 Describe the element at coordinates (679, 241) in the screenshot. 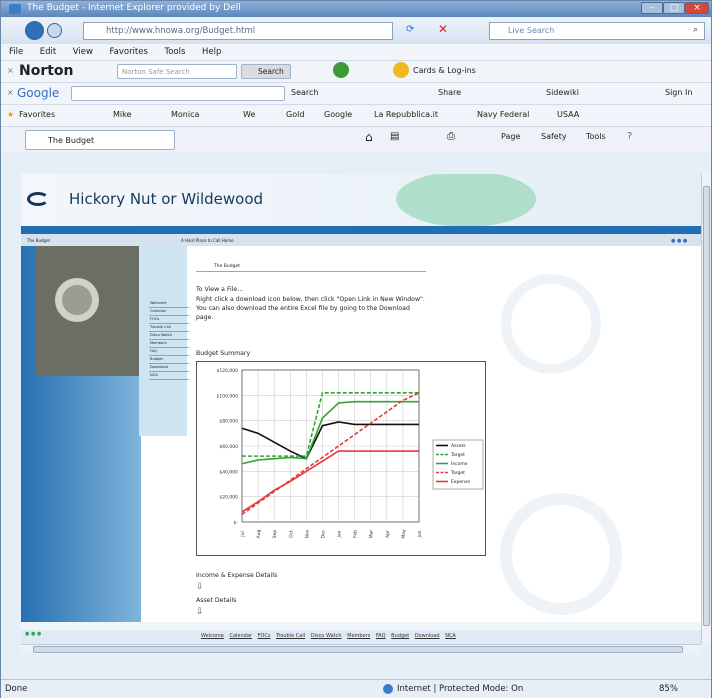

I see `crumb-dots: ● ● ●` at that location.